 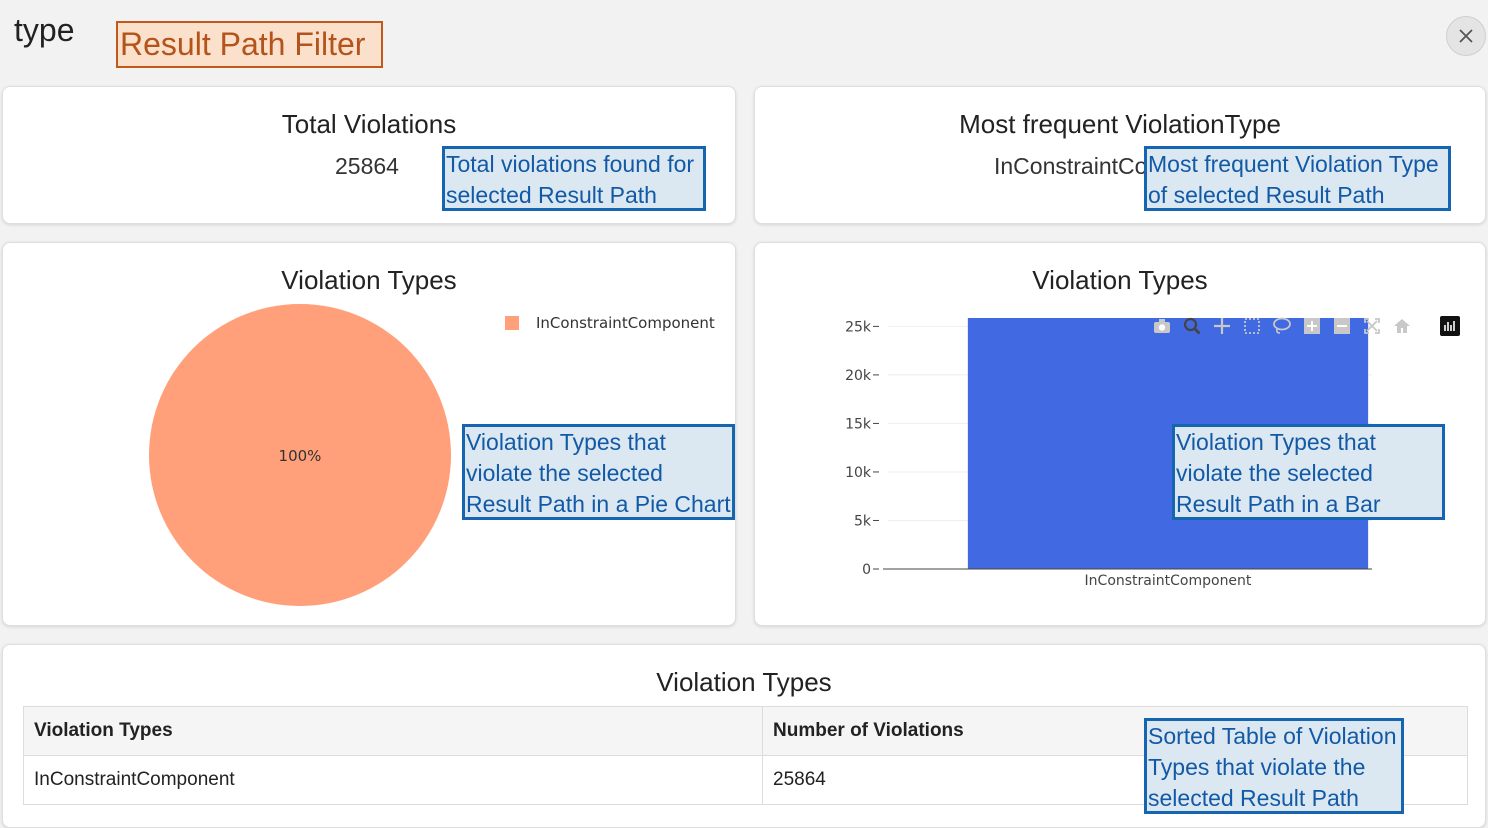 What do you see at coordinates (1402, 326) in the screenshot?
I see `reset-axes-icon` at bounding box center [1402, 326].